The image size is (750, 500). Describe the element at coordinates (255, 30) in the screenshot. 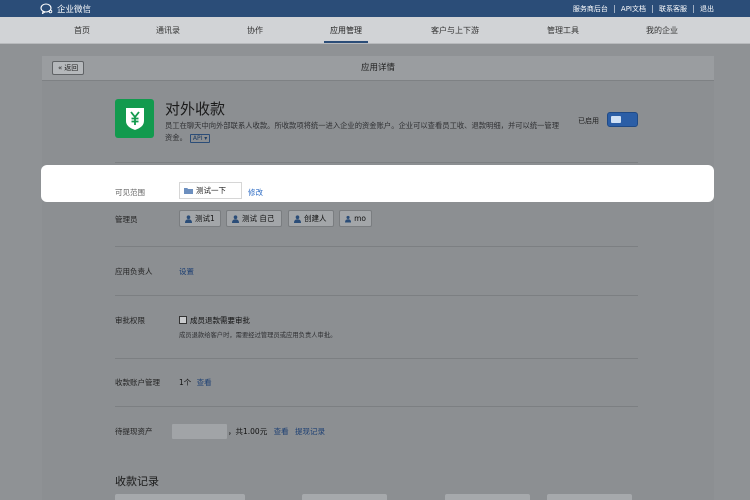

I see `nav-collaboration: 协作` at that location.